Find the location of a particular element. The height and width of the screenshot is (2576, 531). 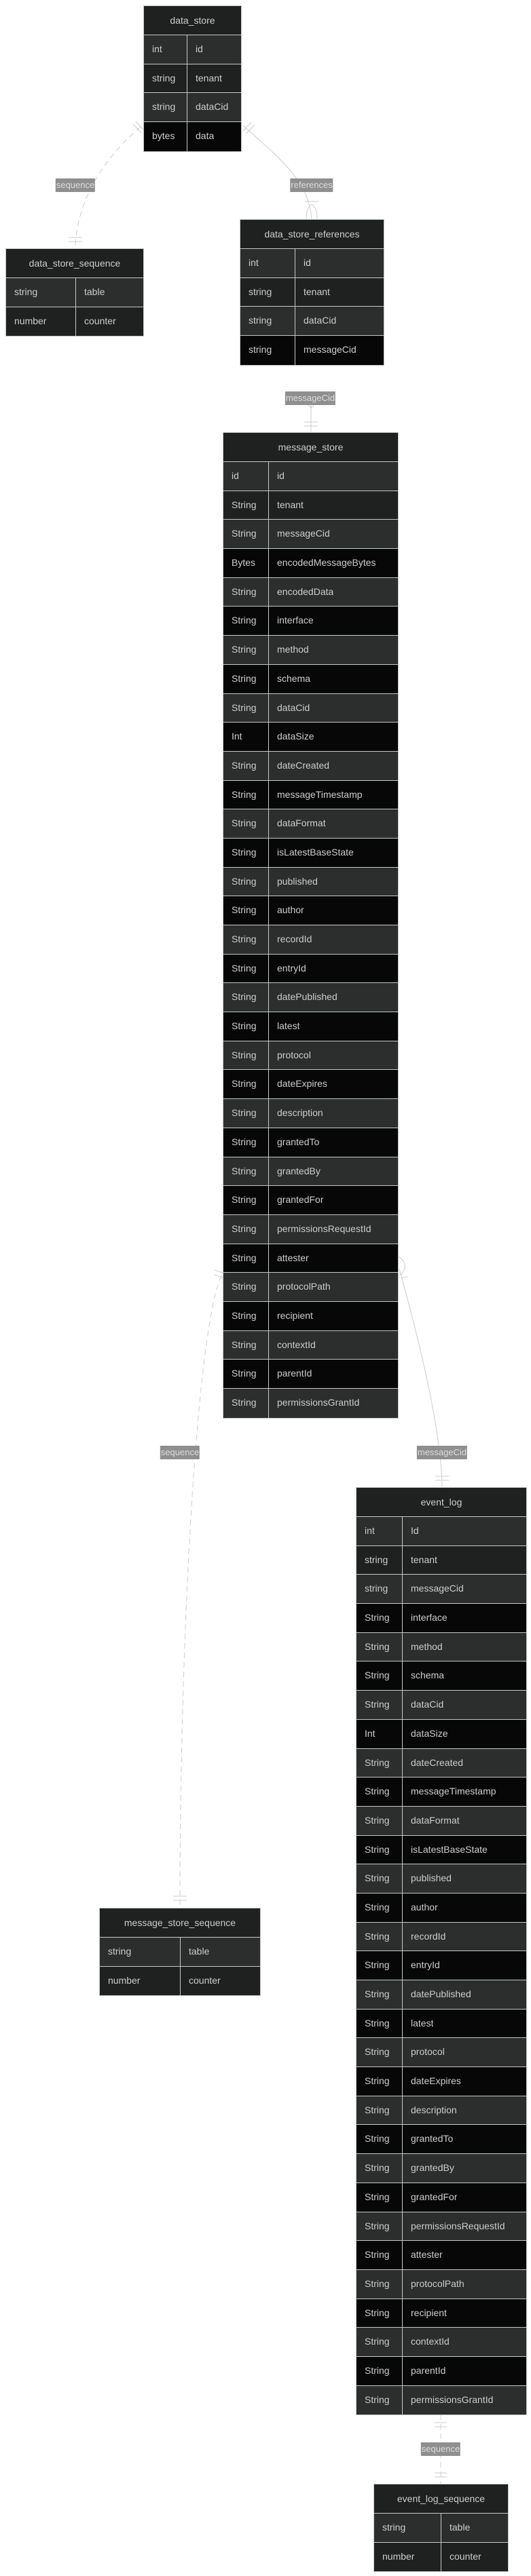

attribute-row: String encodedData is located at coordinates (310, 592).